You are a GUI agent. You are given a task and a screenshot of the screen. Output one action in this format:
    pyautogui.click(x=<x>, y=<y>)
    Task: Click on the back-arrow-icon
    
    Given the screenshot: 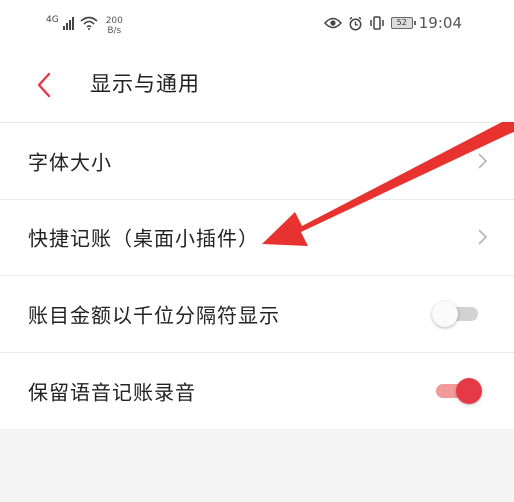 What is the action you would take?
    pyautogui.click(x=45, y=85)
    